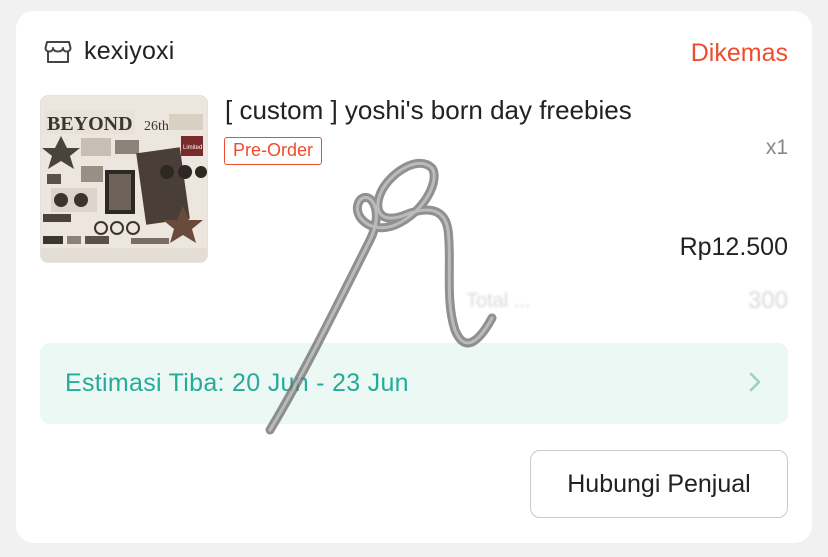 The image size is (828, 557). I want to click on product-price: Rp12.500, so click(733, 247).